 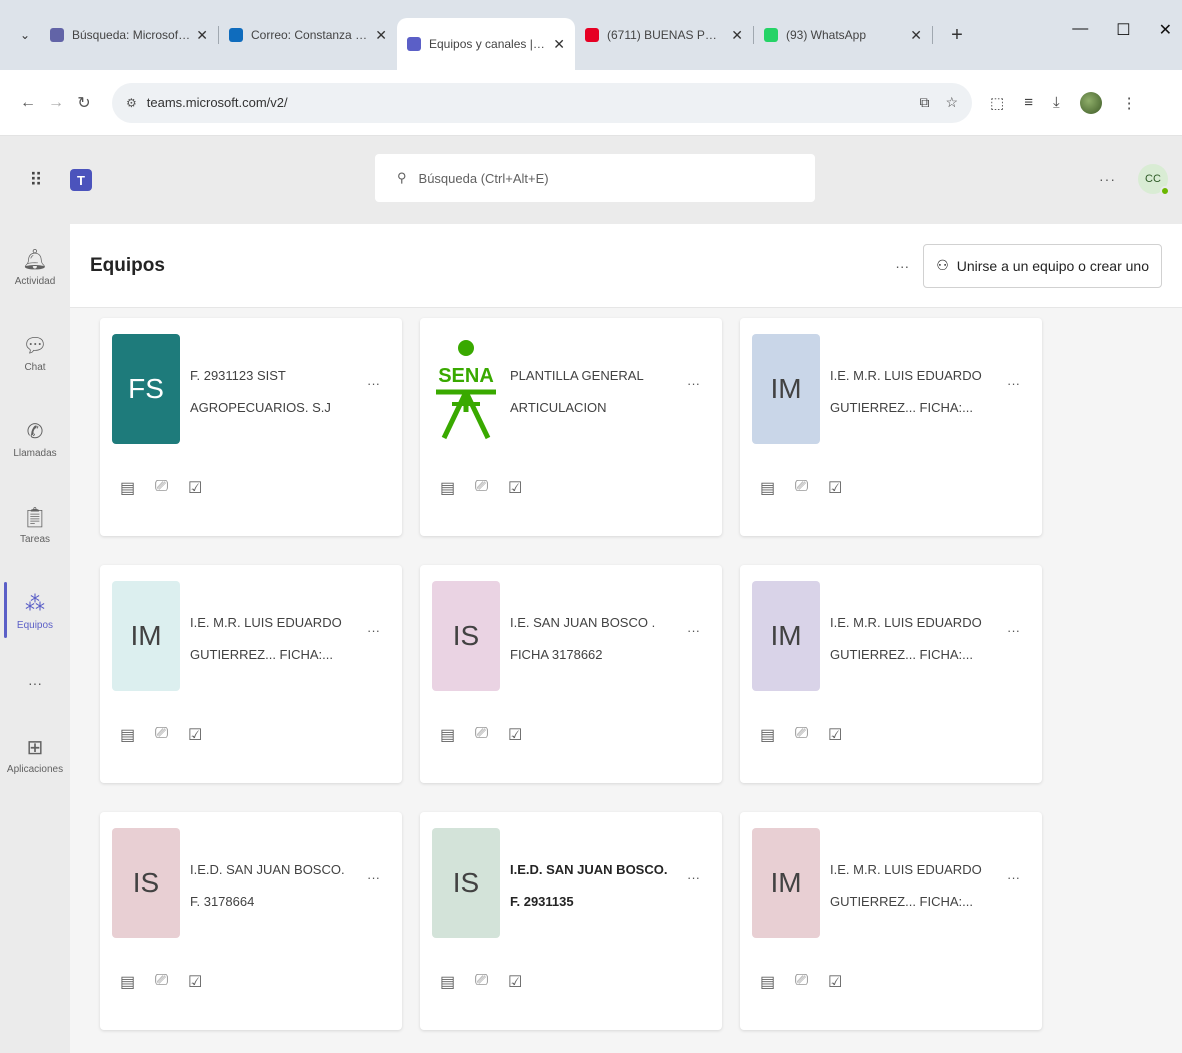 I want to click on rail-item-actividad: 🔔︎ Actividad, so click(x=35, y=267).